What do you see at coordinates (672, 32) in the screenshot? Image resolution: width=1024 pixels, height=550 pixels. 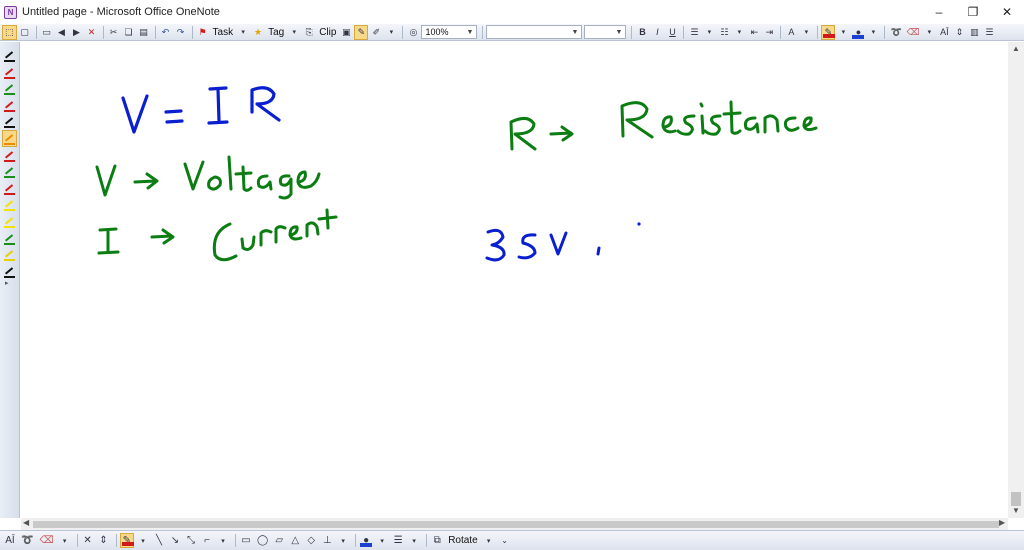 I see `underline-button: U` at bounding box center [672, 32].